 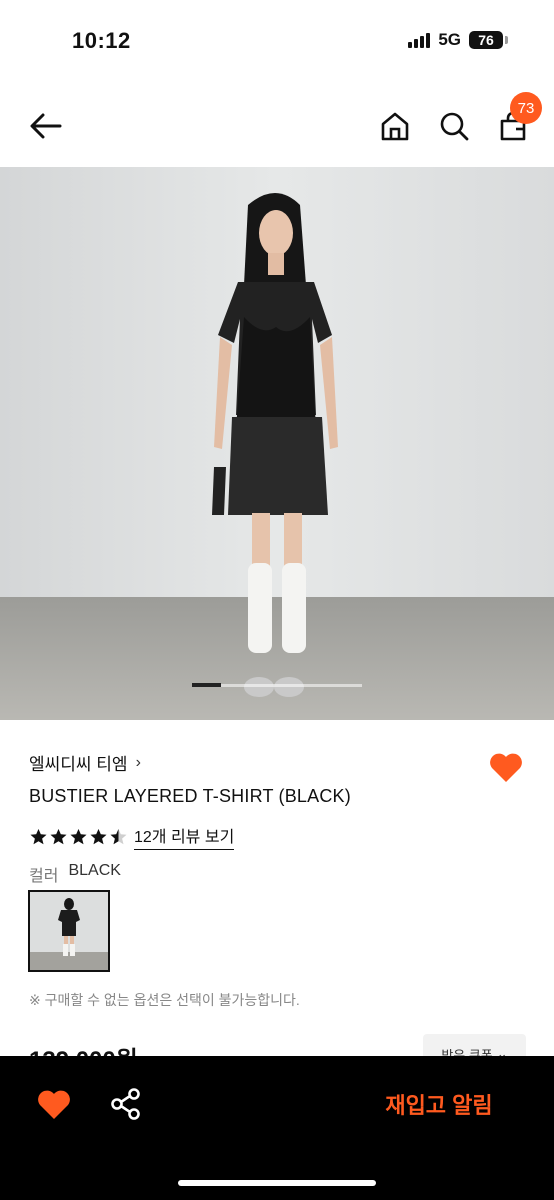 I want to click on brand-name: 엘씨디씨 티엠, so click(x=78, y=764).